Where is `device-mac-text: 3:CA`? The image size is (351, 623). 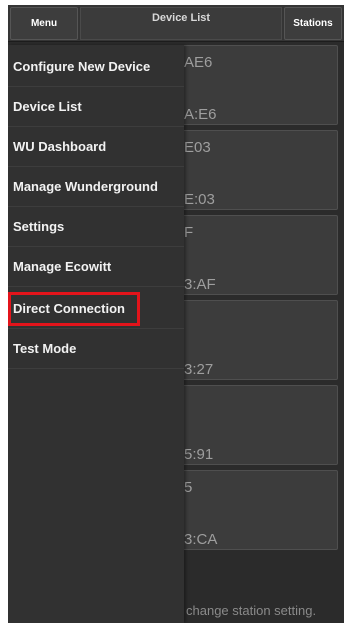
device-mac-text: 3:CA is located at coordinates (201, 539).